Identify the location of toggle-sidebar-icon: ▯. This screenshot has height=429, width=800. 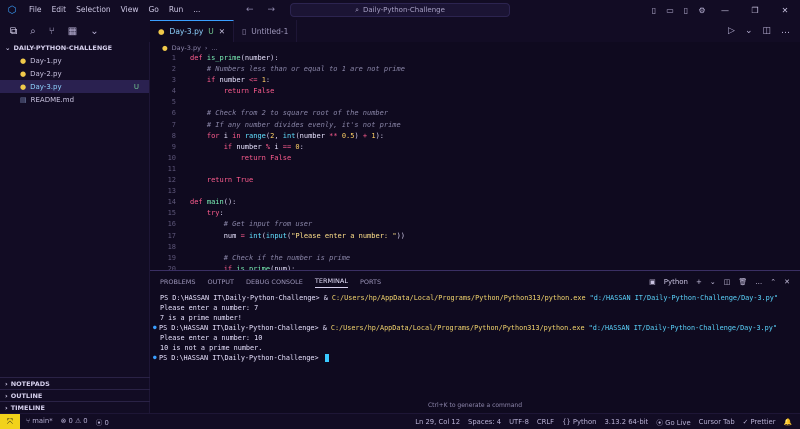
(654, 10).